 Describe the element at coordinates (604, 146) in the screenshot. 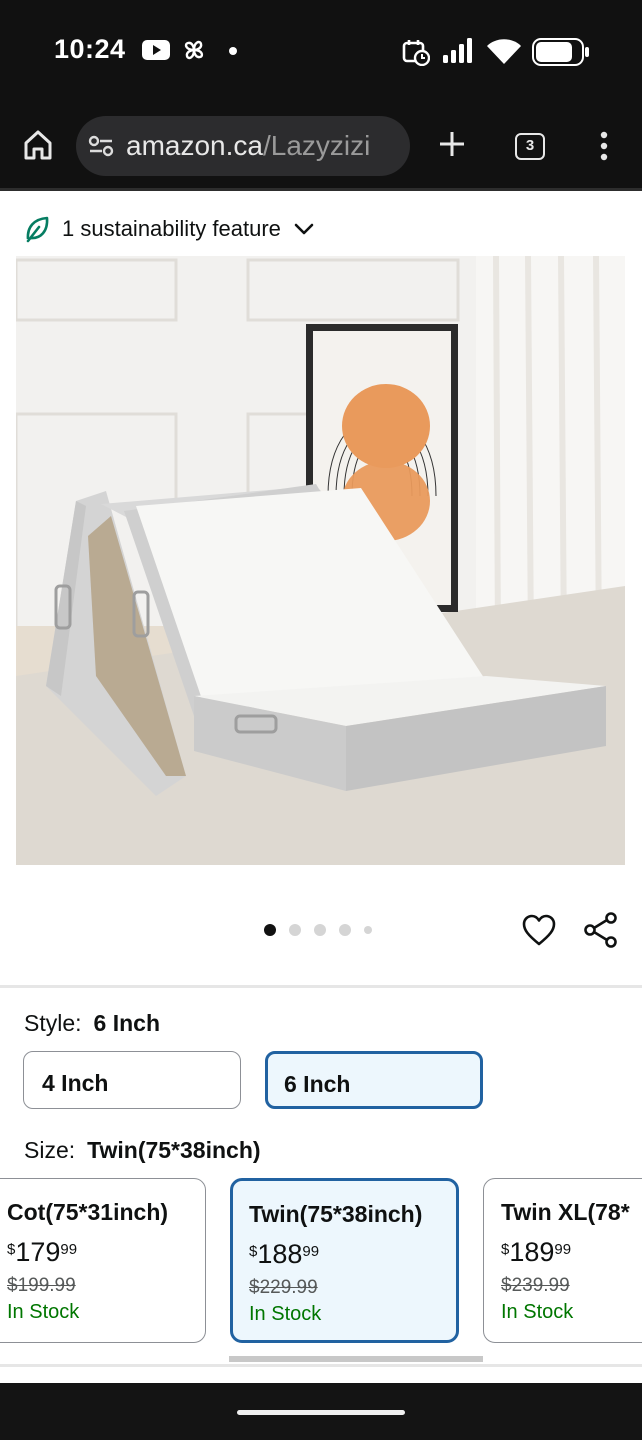

I see `more-menu-icon` at that location.